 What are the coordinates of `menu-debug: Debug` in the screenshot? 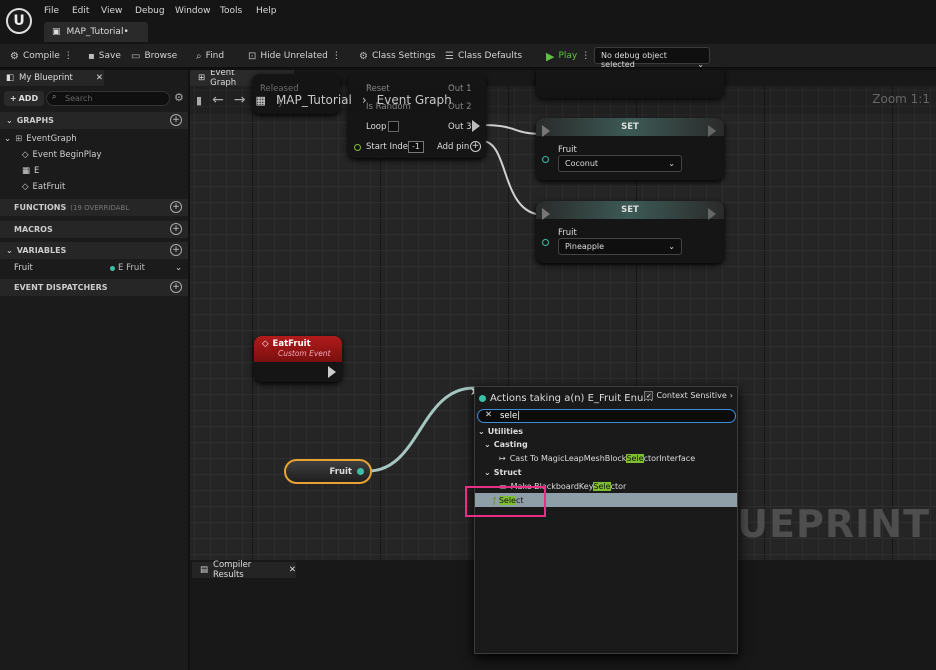 It's located at (150, 11).